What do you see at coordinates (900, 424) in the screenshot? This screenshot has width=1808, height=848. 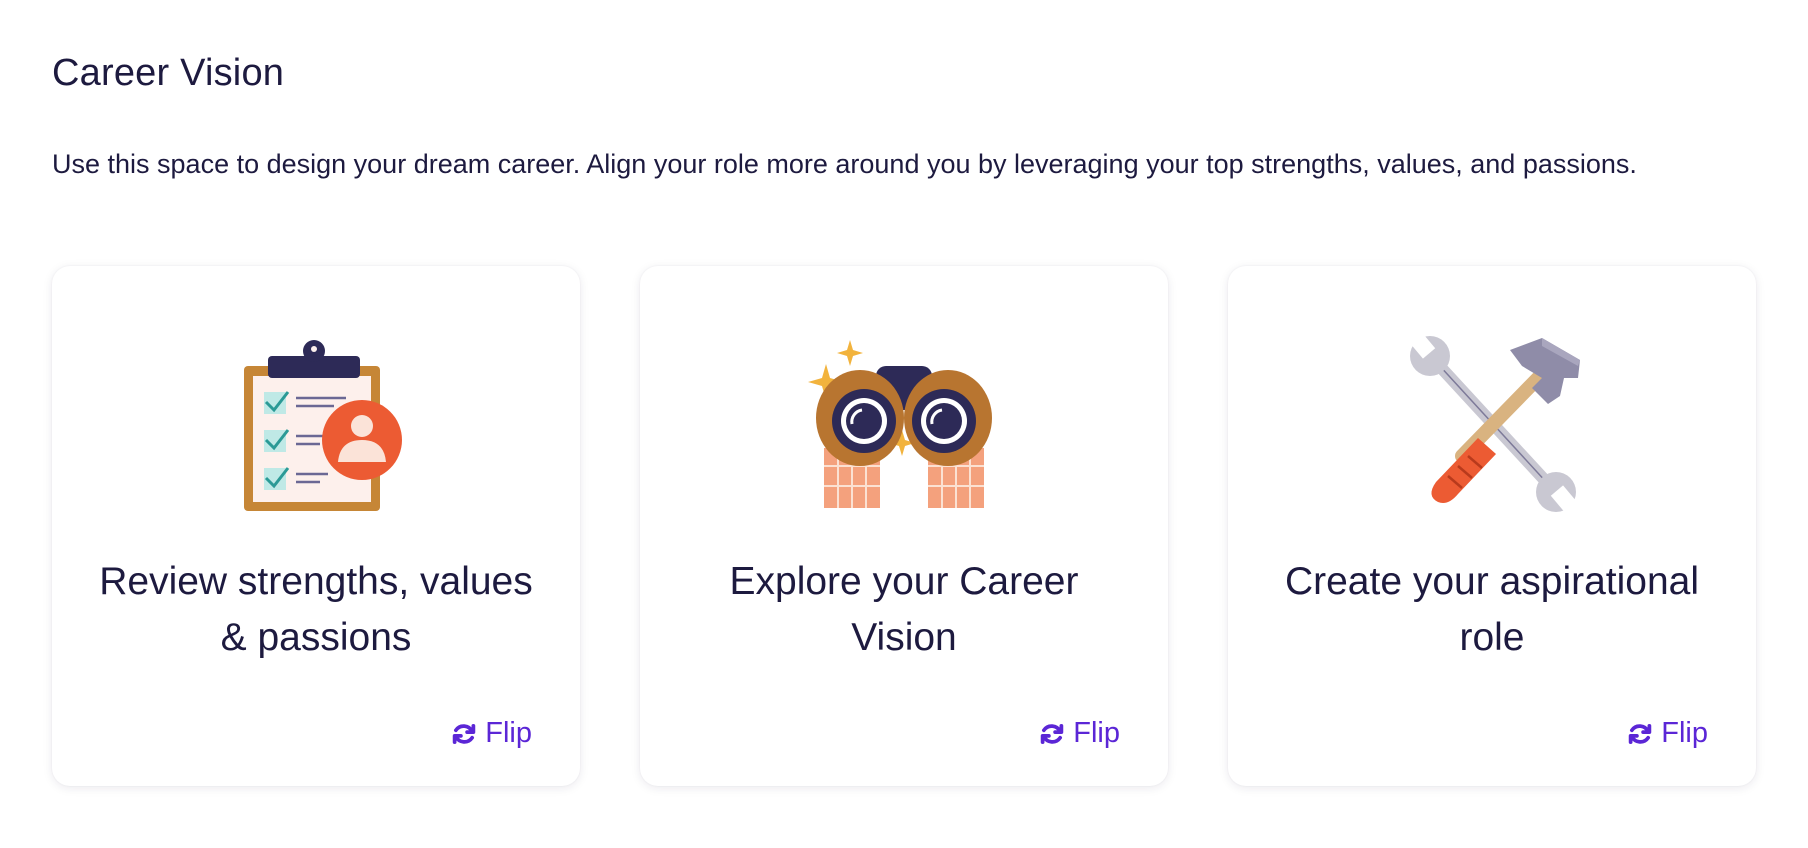 I see `binoculars-icon` at bounding box center [900, 424].